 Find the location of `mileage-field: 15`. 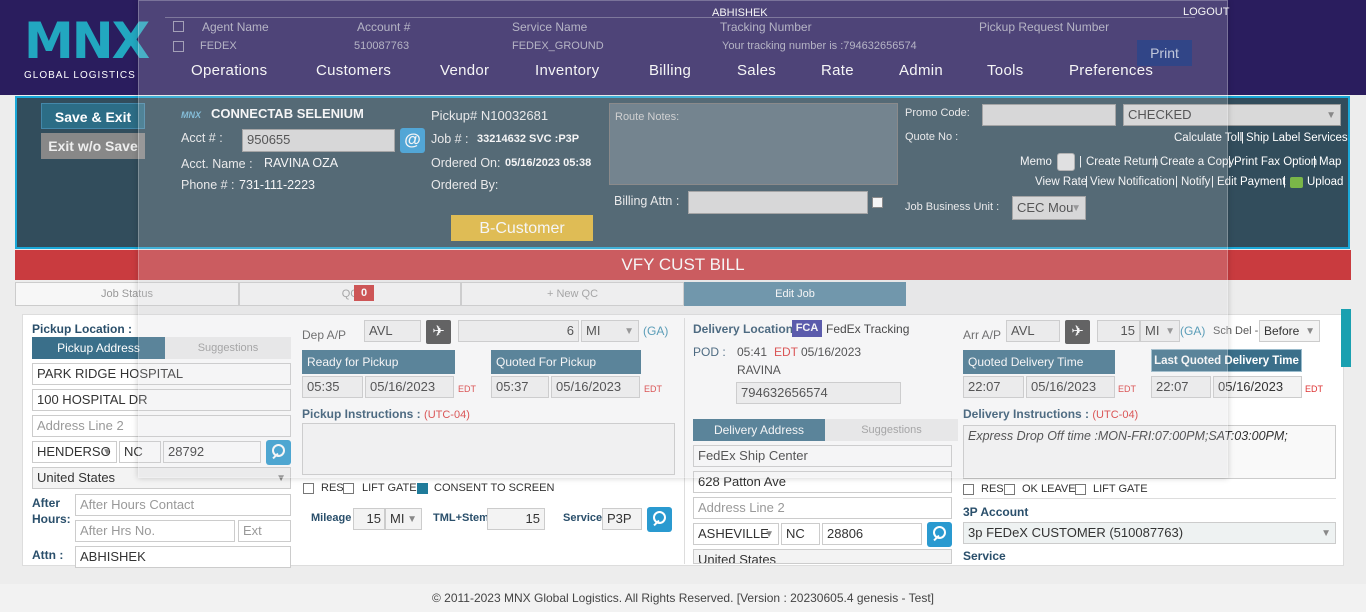

mileage-field: 15 is located at coordinates (369, 519).